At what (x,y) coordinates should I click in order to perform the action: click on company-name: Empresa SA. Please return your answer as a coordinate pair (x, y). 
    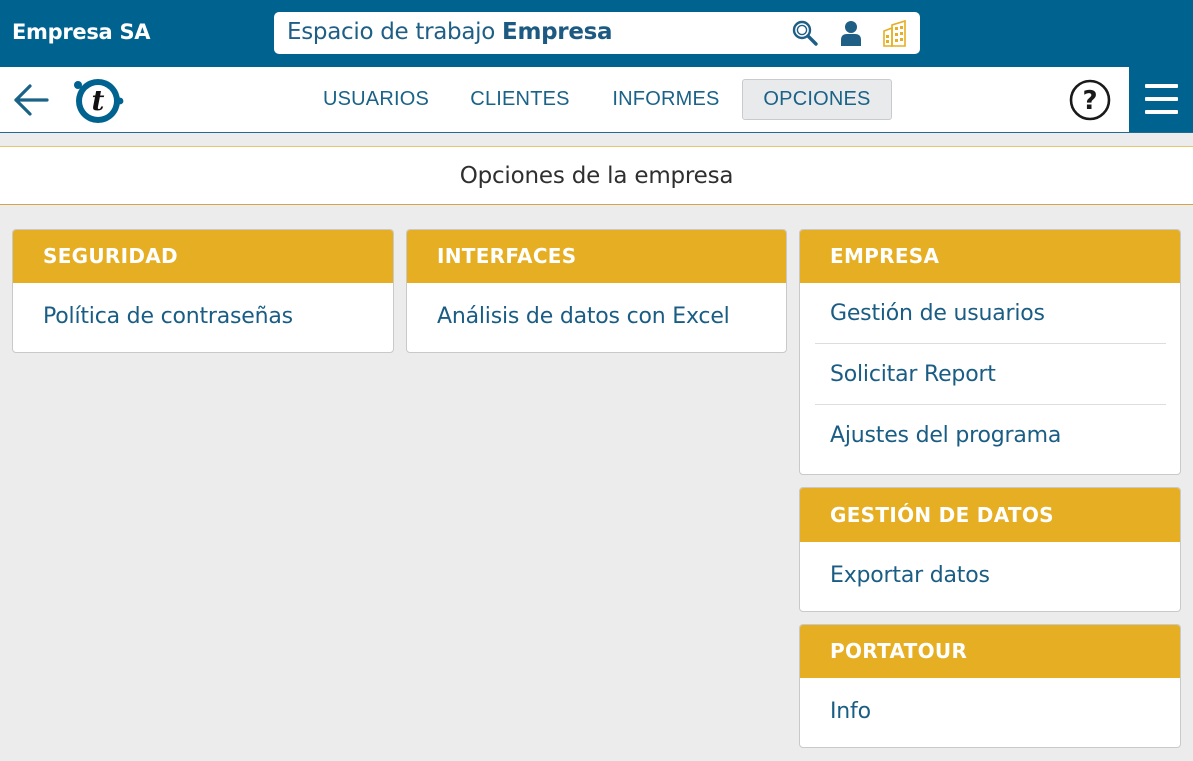
    Looking at the image, I should click on (81, 32).